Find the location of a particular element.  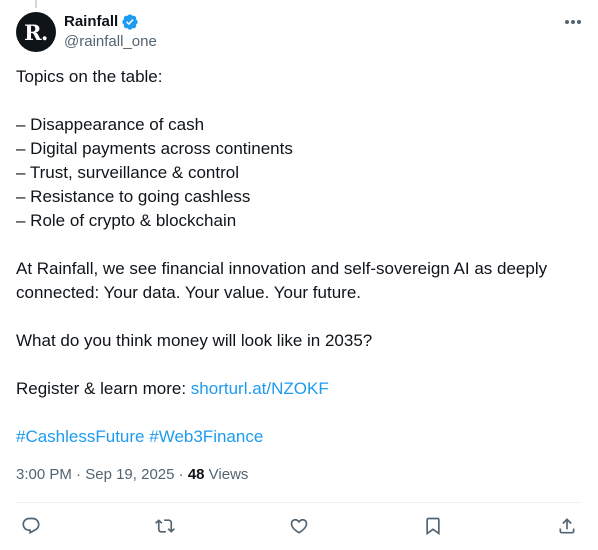

register-line: Register & learn more: shorturl.at/NZOKF is located at coordinates (299, 389).